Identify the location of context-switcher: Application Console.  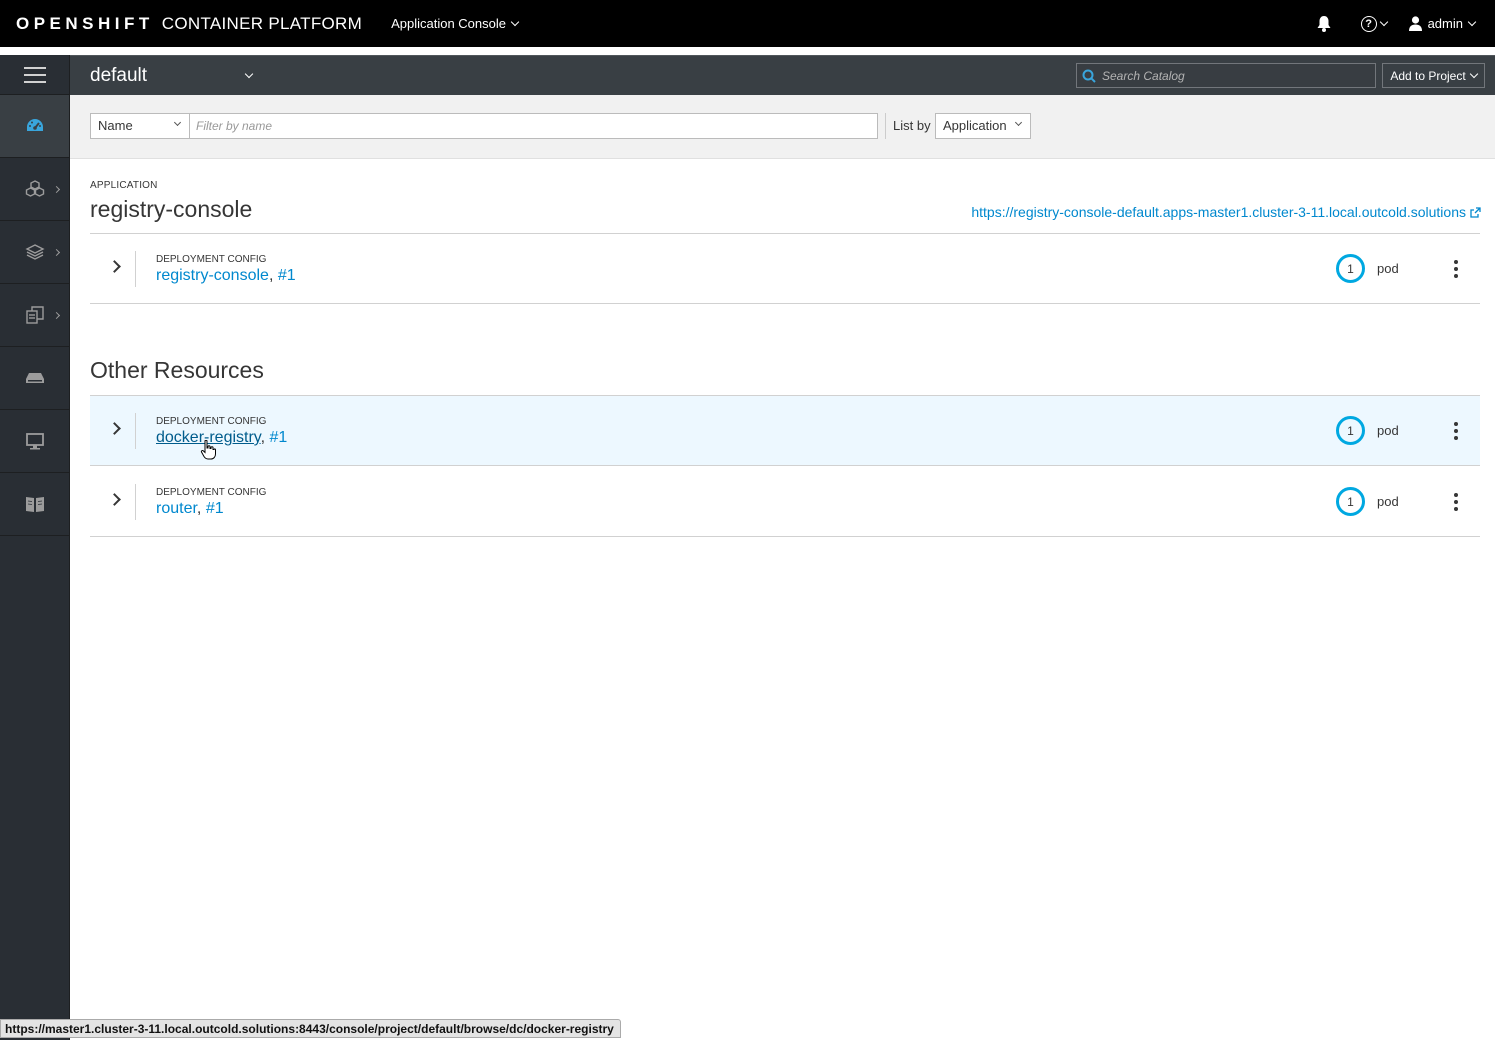
(455, 23).